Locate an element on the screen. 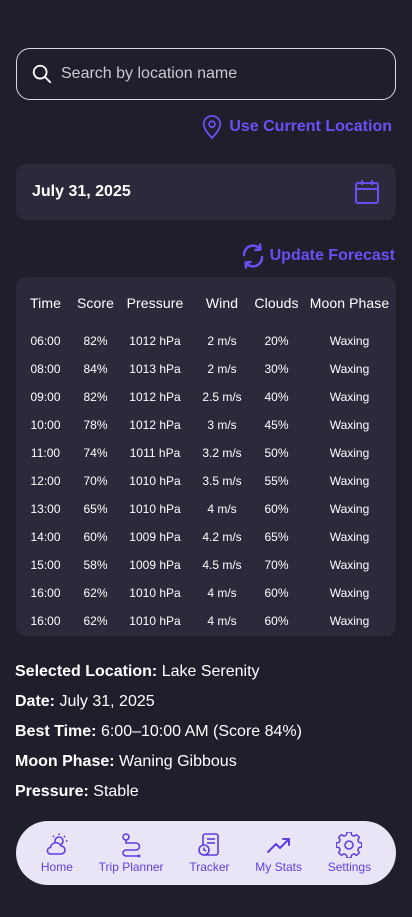 This screenshot has width=412, height=917. cell-score: 65% is located at coordinates (95, 509).